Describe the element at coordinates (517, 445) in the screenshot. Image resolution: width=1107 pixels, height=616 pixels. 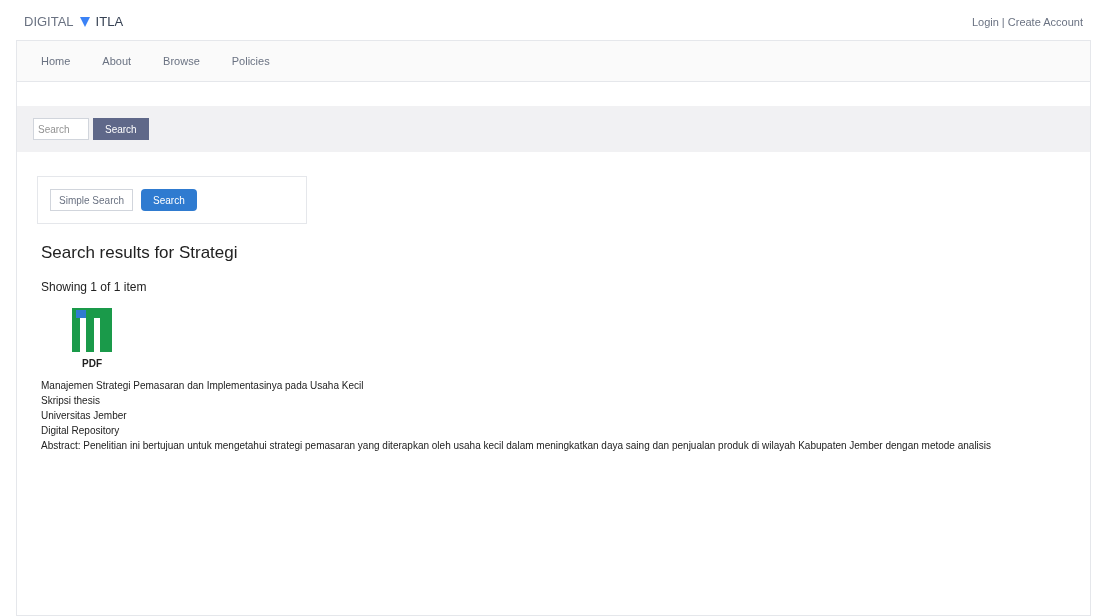
I see `citation-text: Abstract: Penelitian ini bertujuan untuk mengetahui strategi pemasaran yang diterapkan oleh usaha kecil dalam meningkatkan daya saing dan penjualan produk di wilayah Kabupaten Jember dengan metode analisis` at that location.